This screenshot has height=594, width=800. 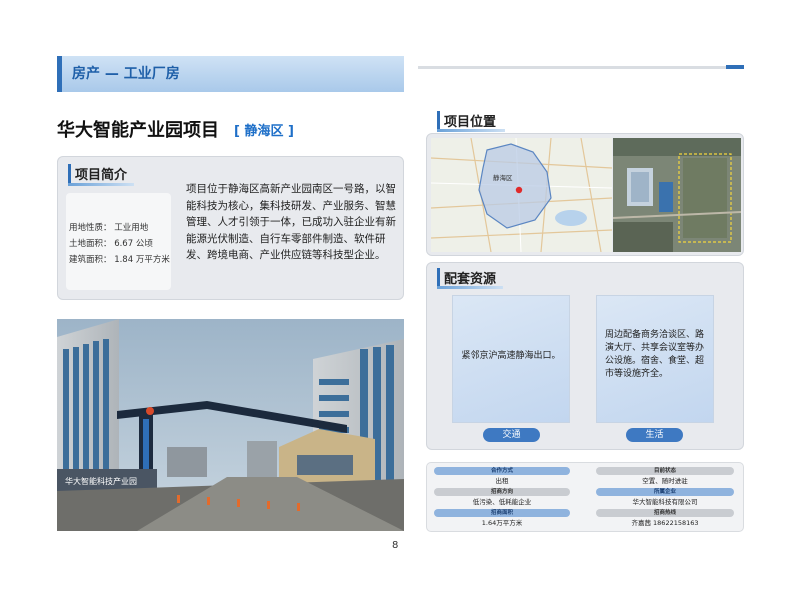 What do you see at coordinates (665, 492) in the screenshot?
I see `info-label-company: 所属企业` at bounding box center [665, 492].